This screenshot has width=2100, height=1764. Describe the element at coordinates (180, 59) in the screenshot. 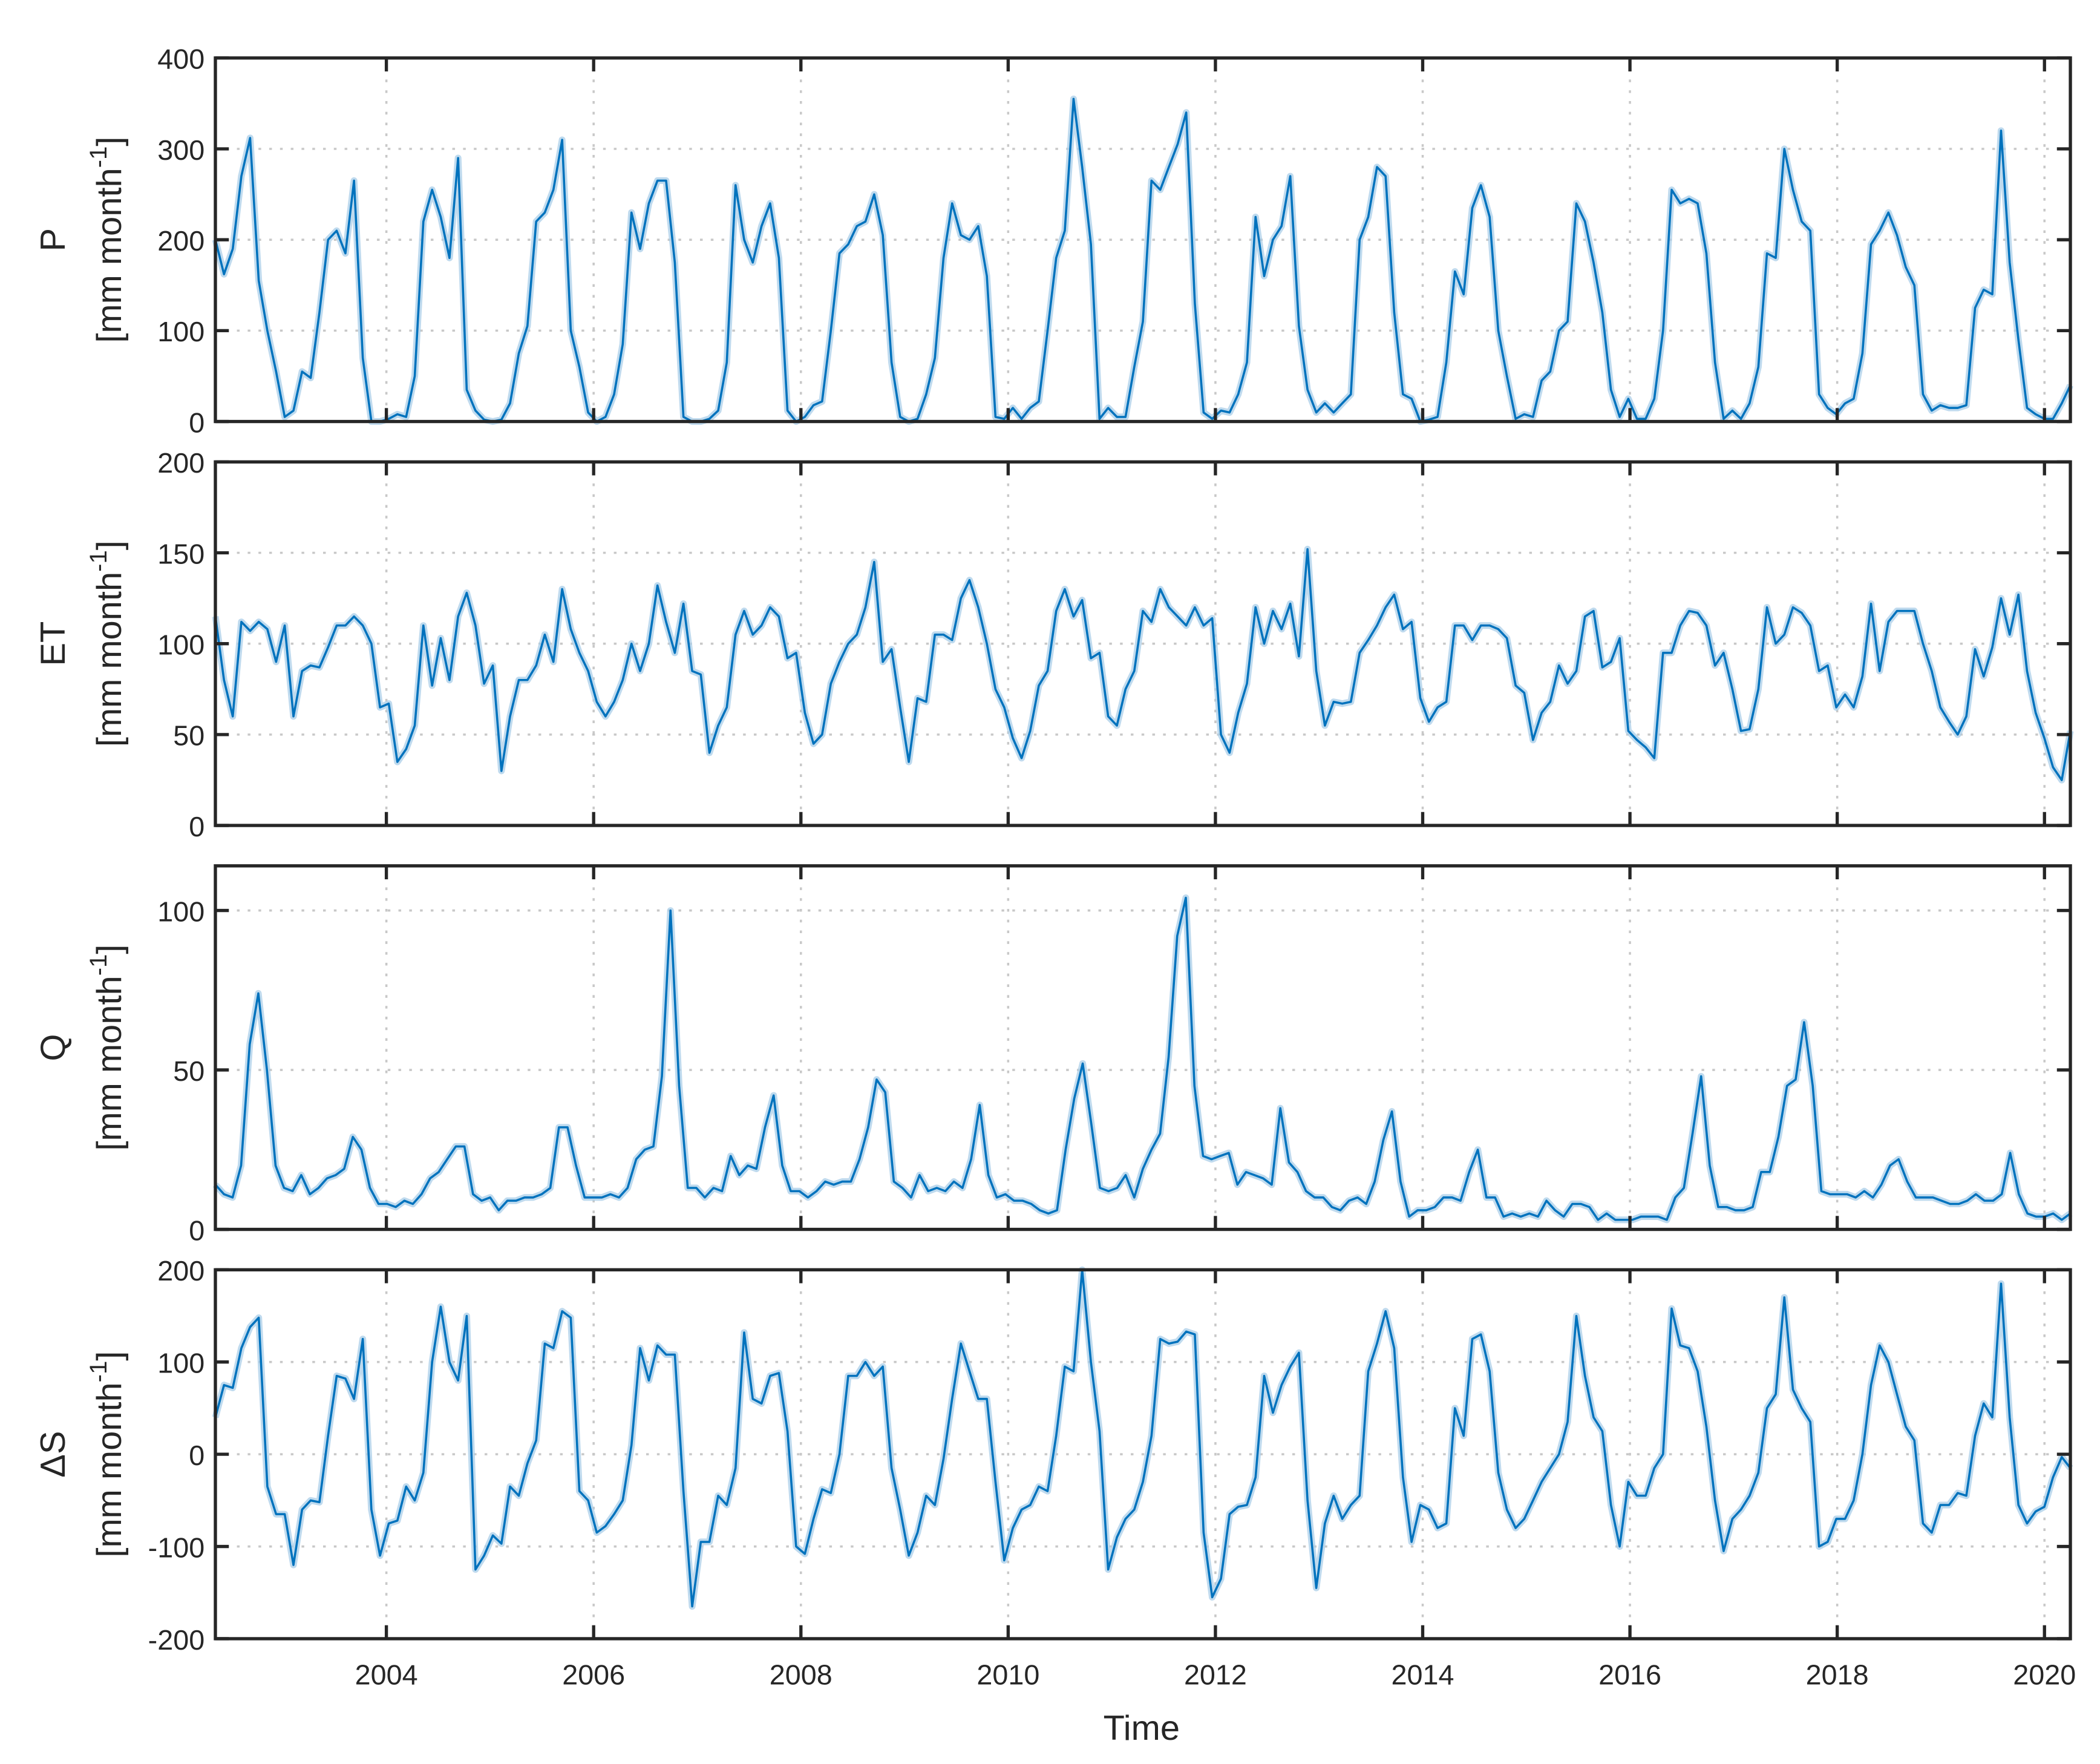

I see `y-tick-label: 400` at that location.